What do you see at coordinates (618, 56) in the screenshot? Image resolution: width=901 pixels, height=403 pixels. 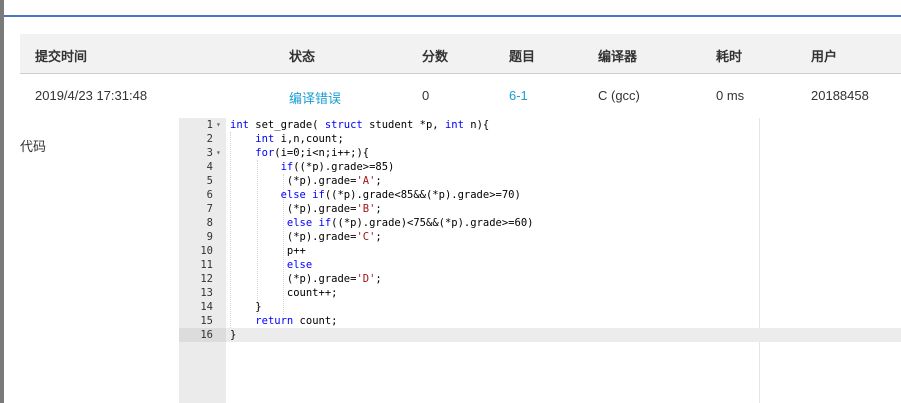 I see `header-compiler: 编译器` at bounding box center [618, 56].